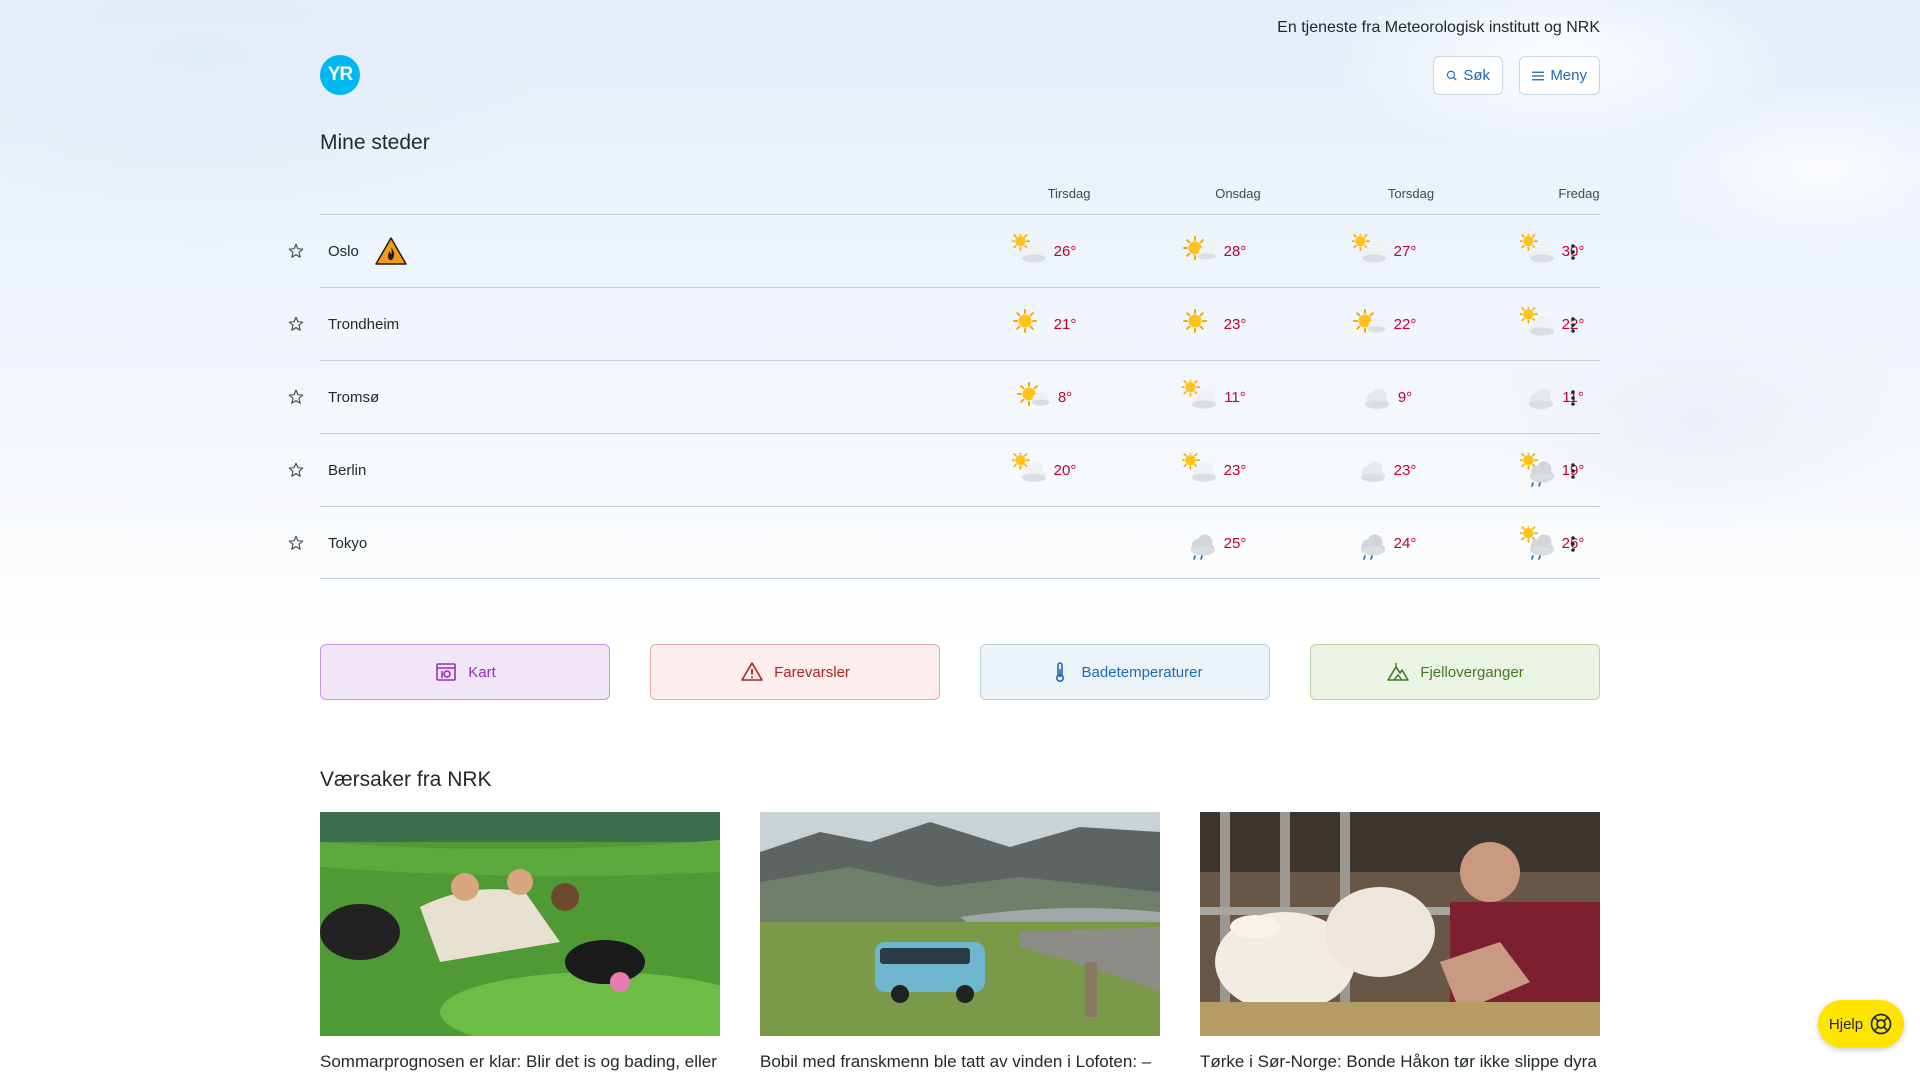 The height and width of the screenshot is (1080, 1920). I want to click on help-label: Hjelp, so click(1846, 1024).